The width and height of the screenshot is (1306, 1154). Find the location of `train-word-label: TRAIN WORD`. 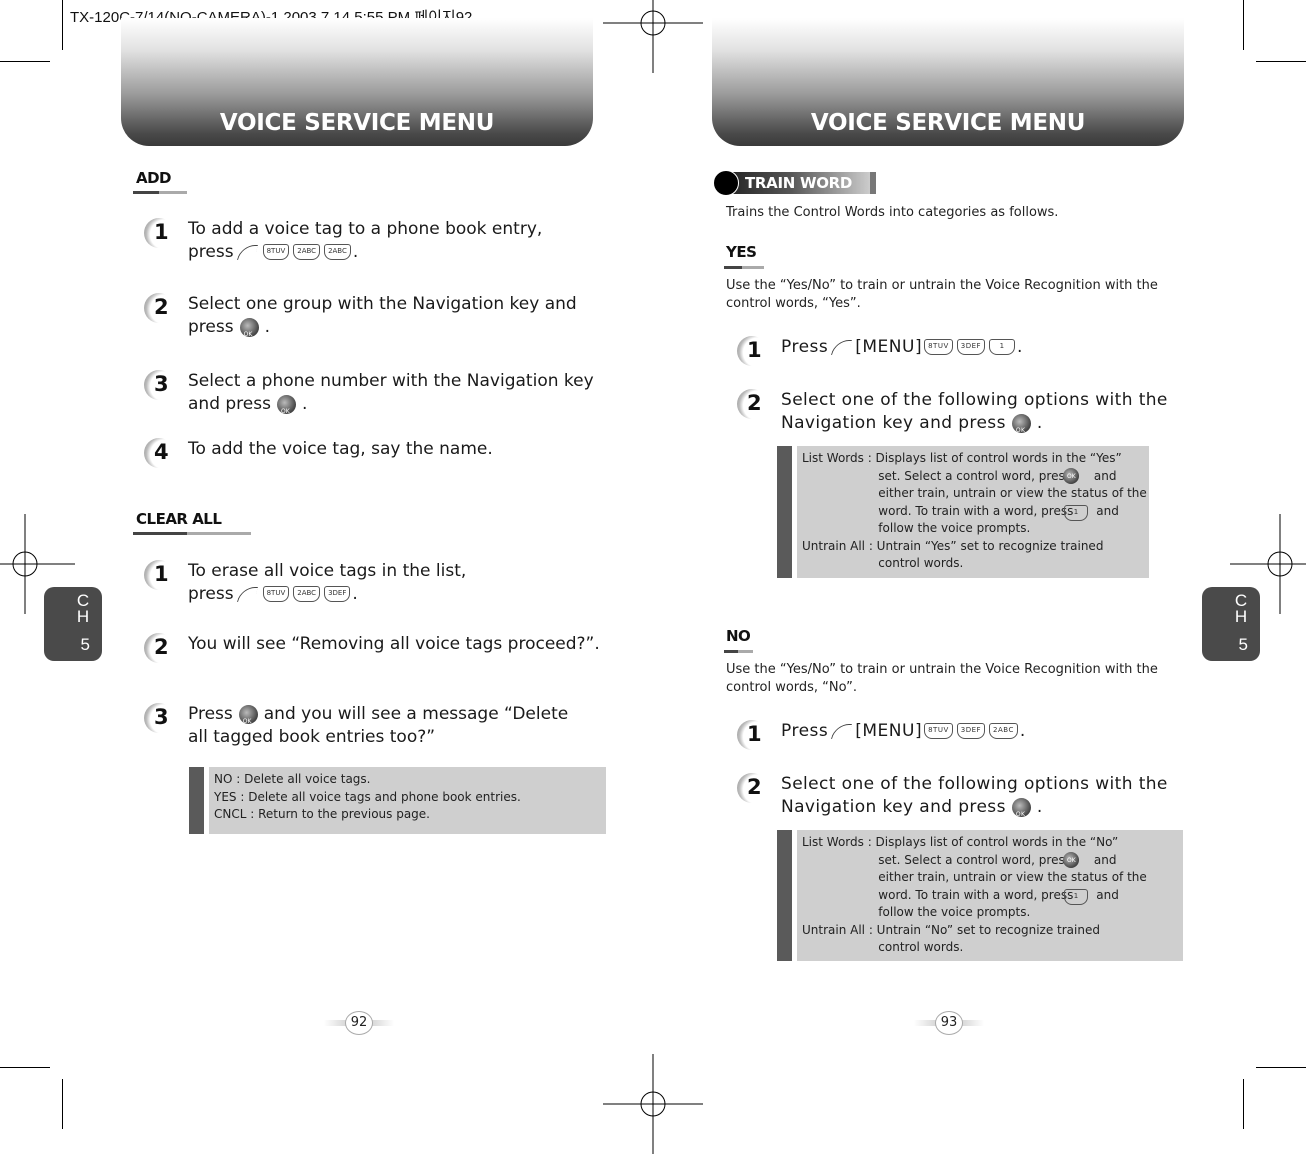

train-word-label: TRAIN WORD is located at coordinates (794, 183).